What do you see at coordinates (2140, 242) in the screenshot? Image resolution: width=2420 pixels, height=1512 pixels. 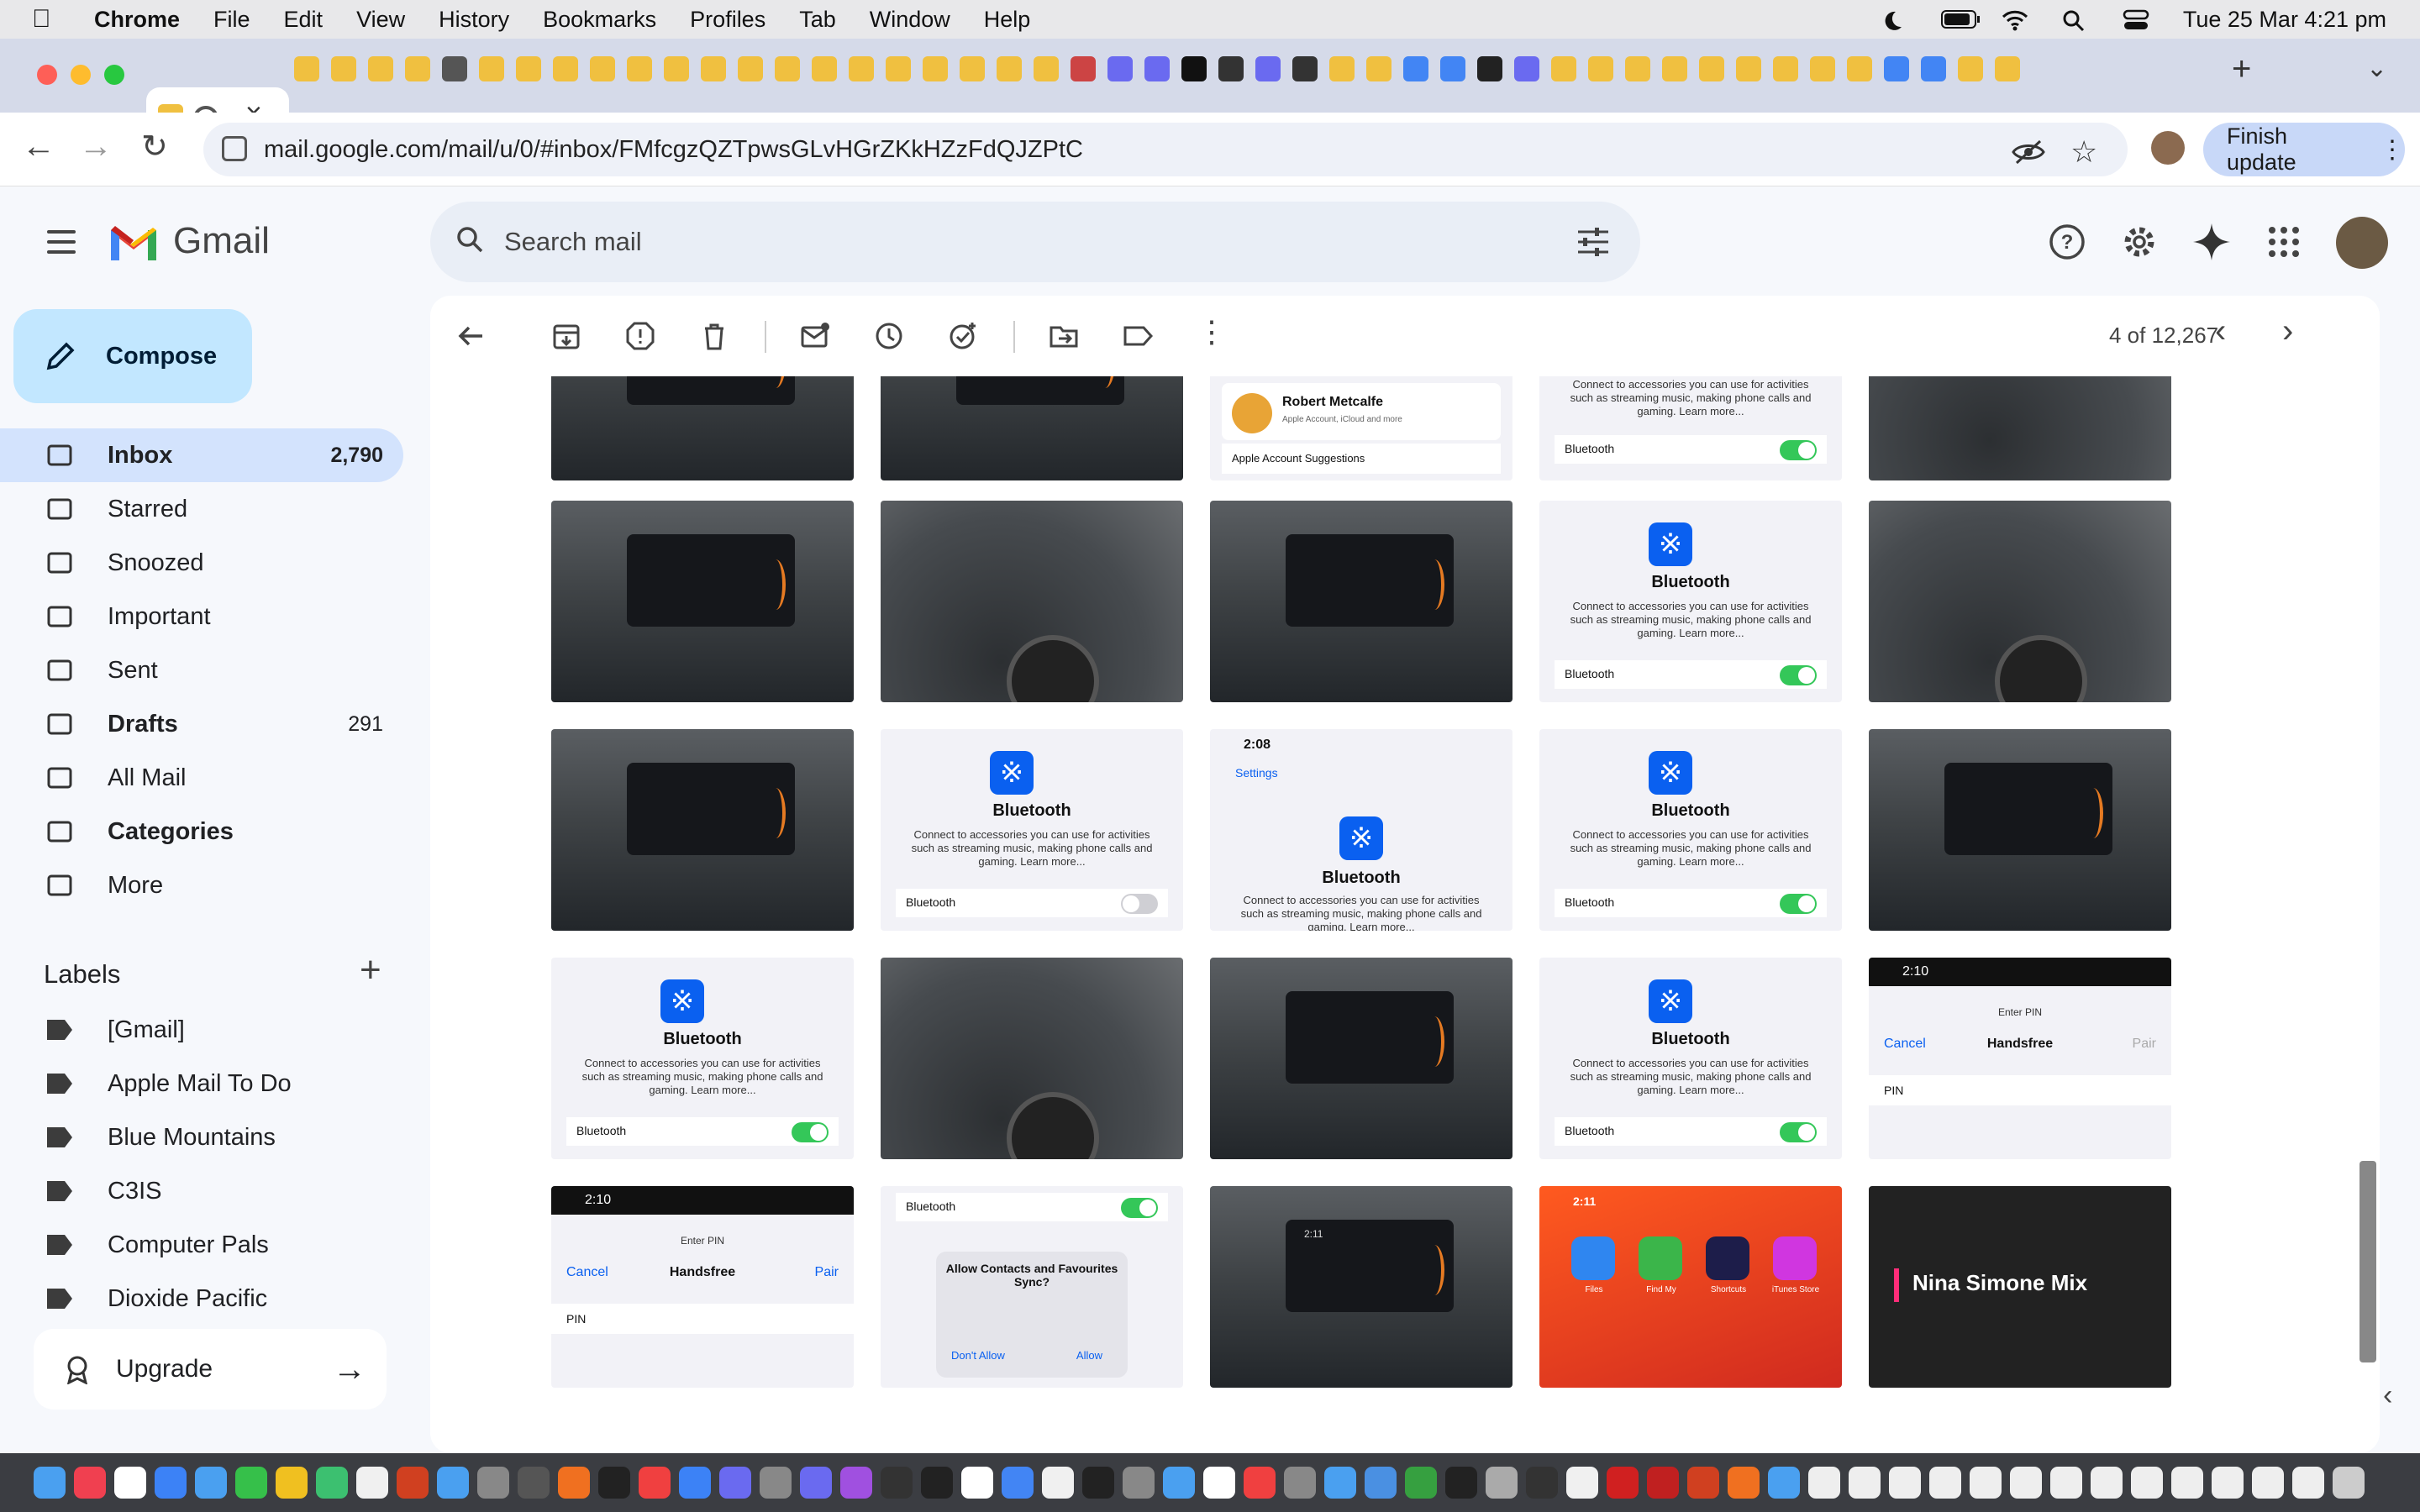 I see `settings-gear-icon` at bounding box center [2140, 242].